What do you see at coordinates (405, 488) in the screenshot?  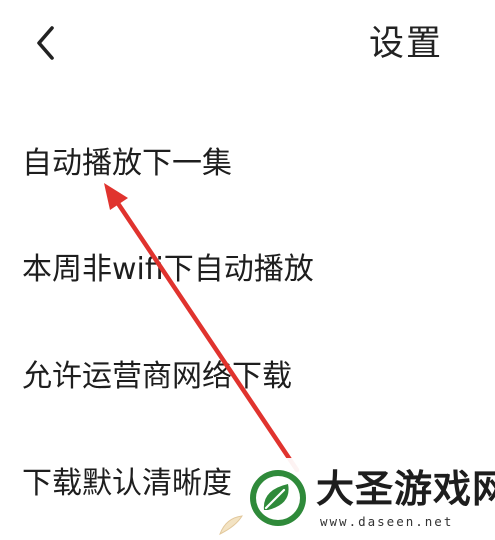 I see `watermark-site-name: 大圣游戏网` at bounding box center [405, 488].